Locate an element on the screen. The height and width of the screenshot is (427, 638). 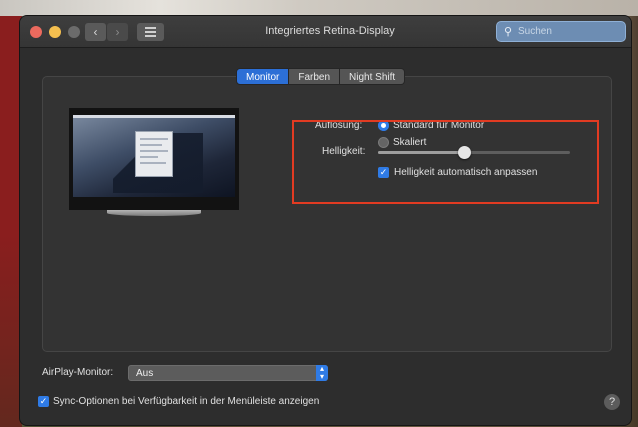
chevron-updown-icon: ▴ ▾ is located at coordinates (322, 373).